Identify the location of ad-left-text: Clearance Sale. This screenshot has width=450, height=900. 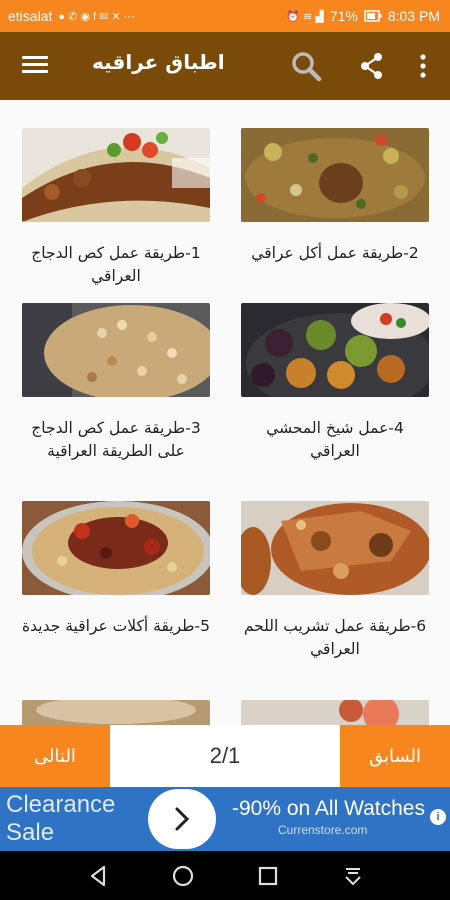
(61, 818).